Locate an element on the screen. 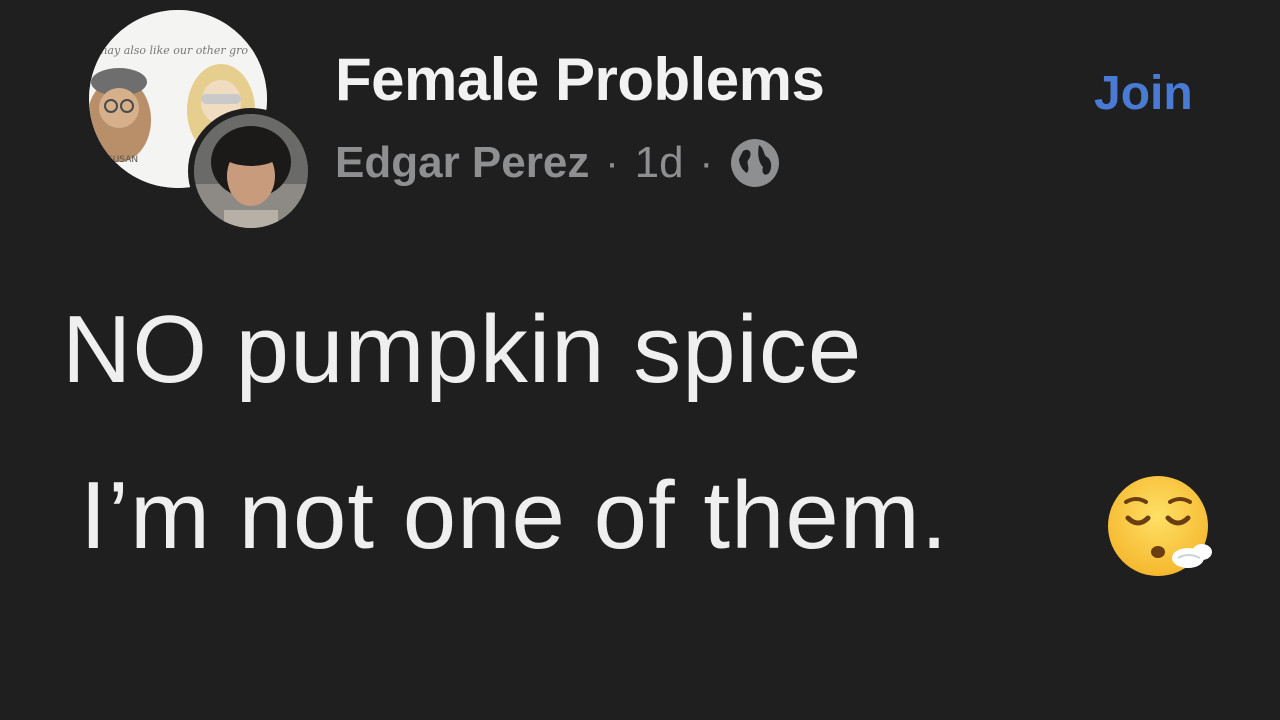 Image resolution: width=1280 pixels, height=720 pixels. post-meta: Edgar Perez · 1d · is located at coordinates (558, 163).